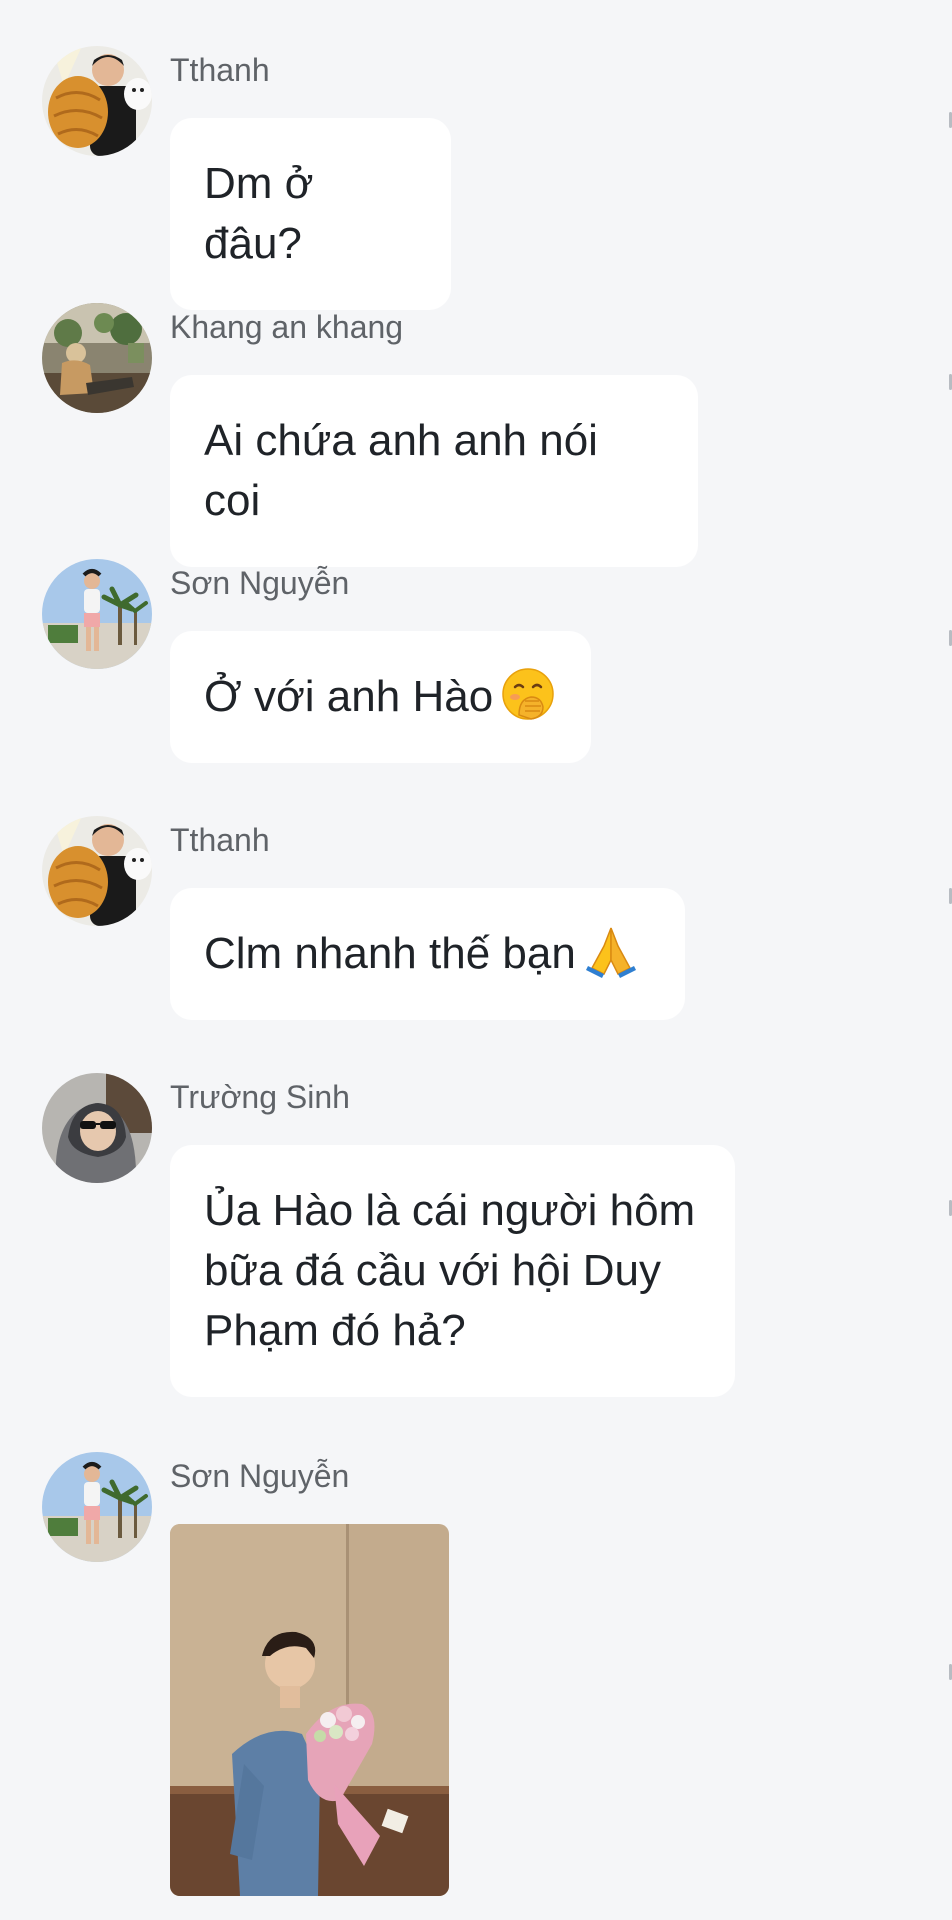 Image resolution: width=952 pixels, height=1920 pixels. Describe the element at coordinates (349, 696) in the screenshot. I see `message-text: Ở với anh Hào` at that location.